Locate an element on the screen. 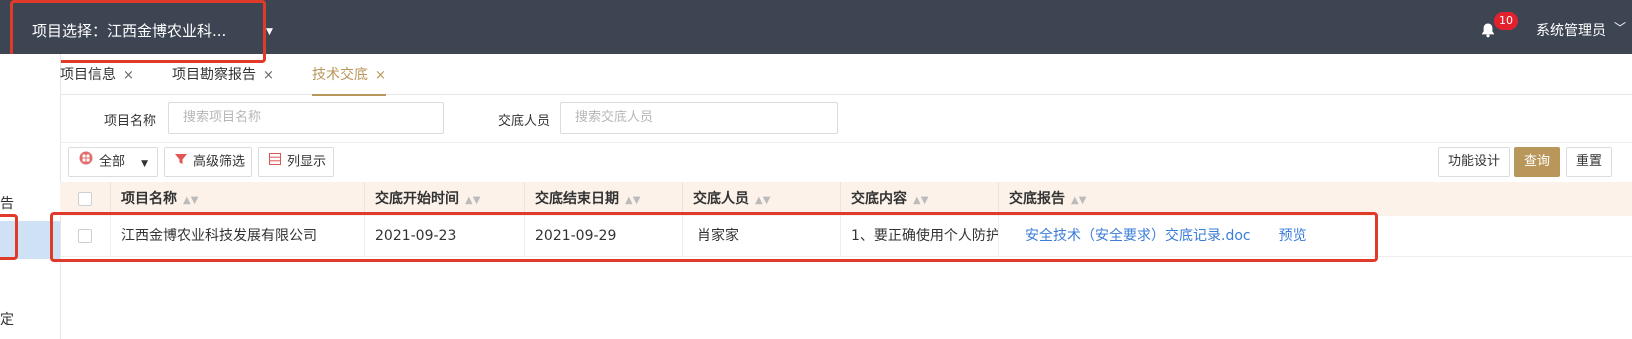  advanced-filter-label: 高级筛选 is located at coordinates (219, 162).